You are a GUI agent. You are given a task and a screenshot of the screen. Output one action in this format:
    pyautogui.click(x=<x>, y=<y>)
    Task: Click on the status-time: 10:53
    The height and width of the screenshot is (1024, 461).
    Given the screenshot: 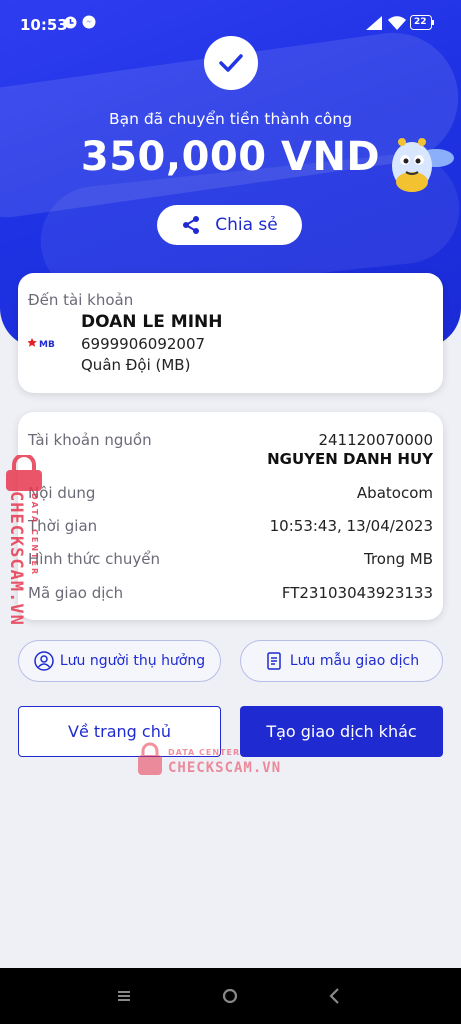 What is the action you would take?
    pyautogui.click(x=44, y=25)
    